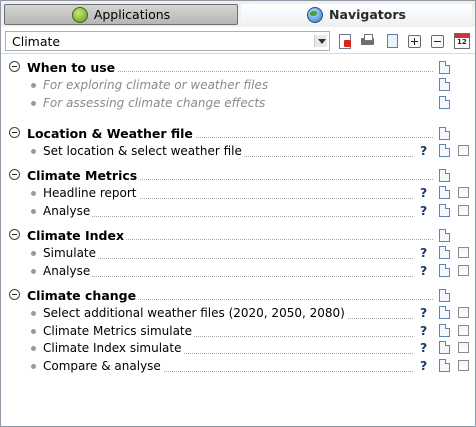  Describe the element at coordinates (155, 102) in the screenshot. I see `tree-item-label: For assessing climate change effects` at that location.